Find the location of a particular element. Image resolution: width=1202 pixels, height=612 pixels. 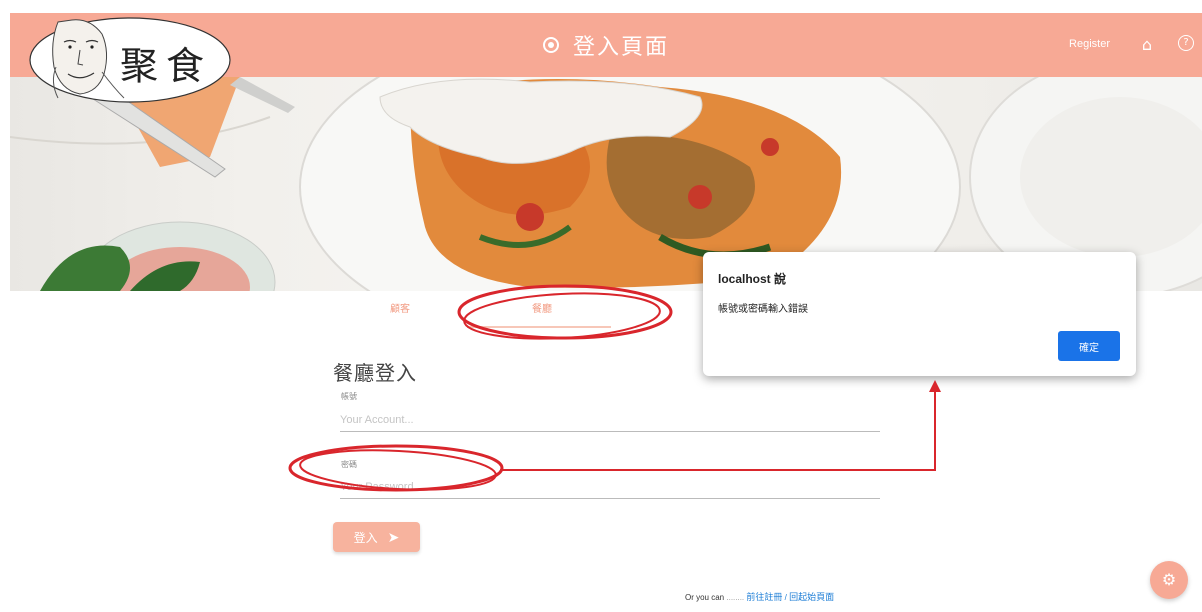

form-title: 餐廳登入 is located at coordinates (375, 373).